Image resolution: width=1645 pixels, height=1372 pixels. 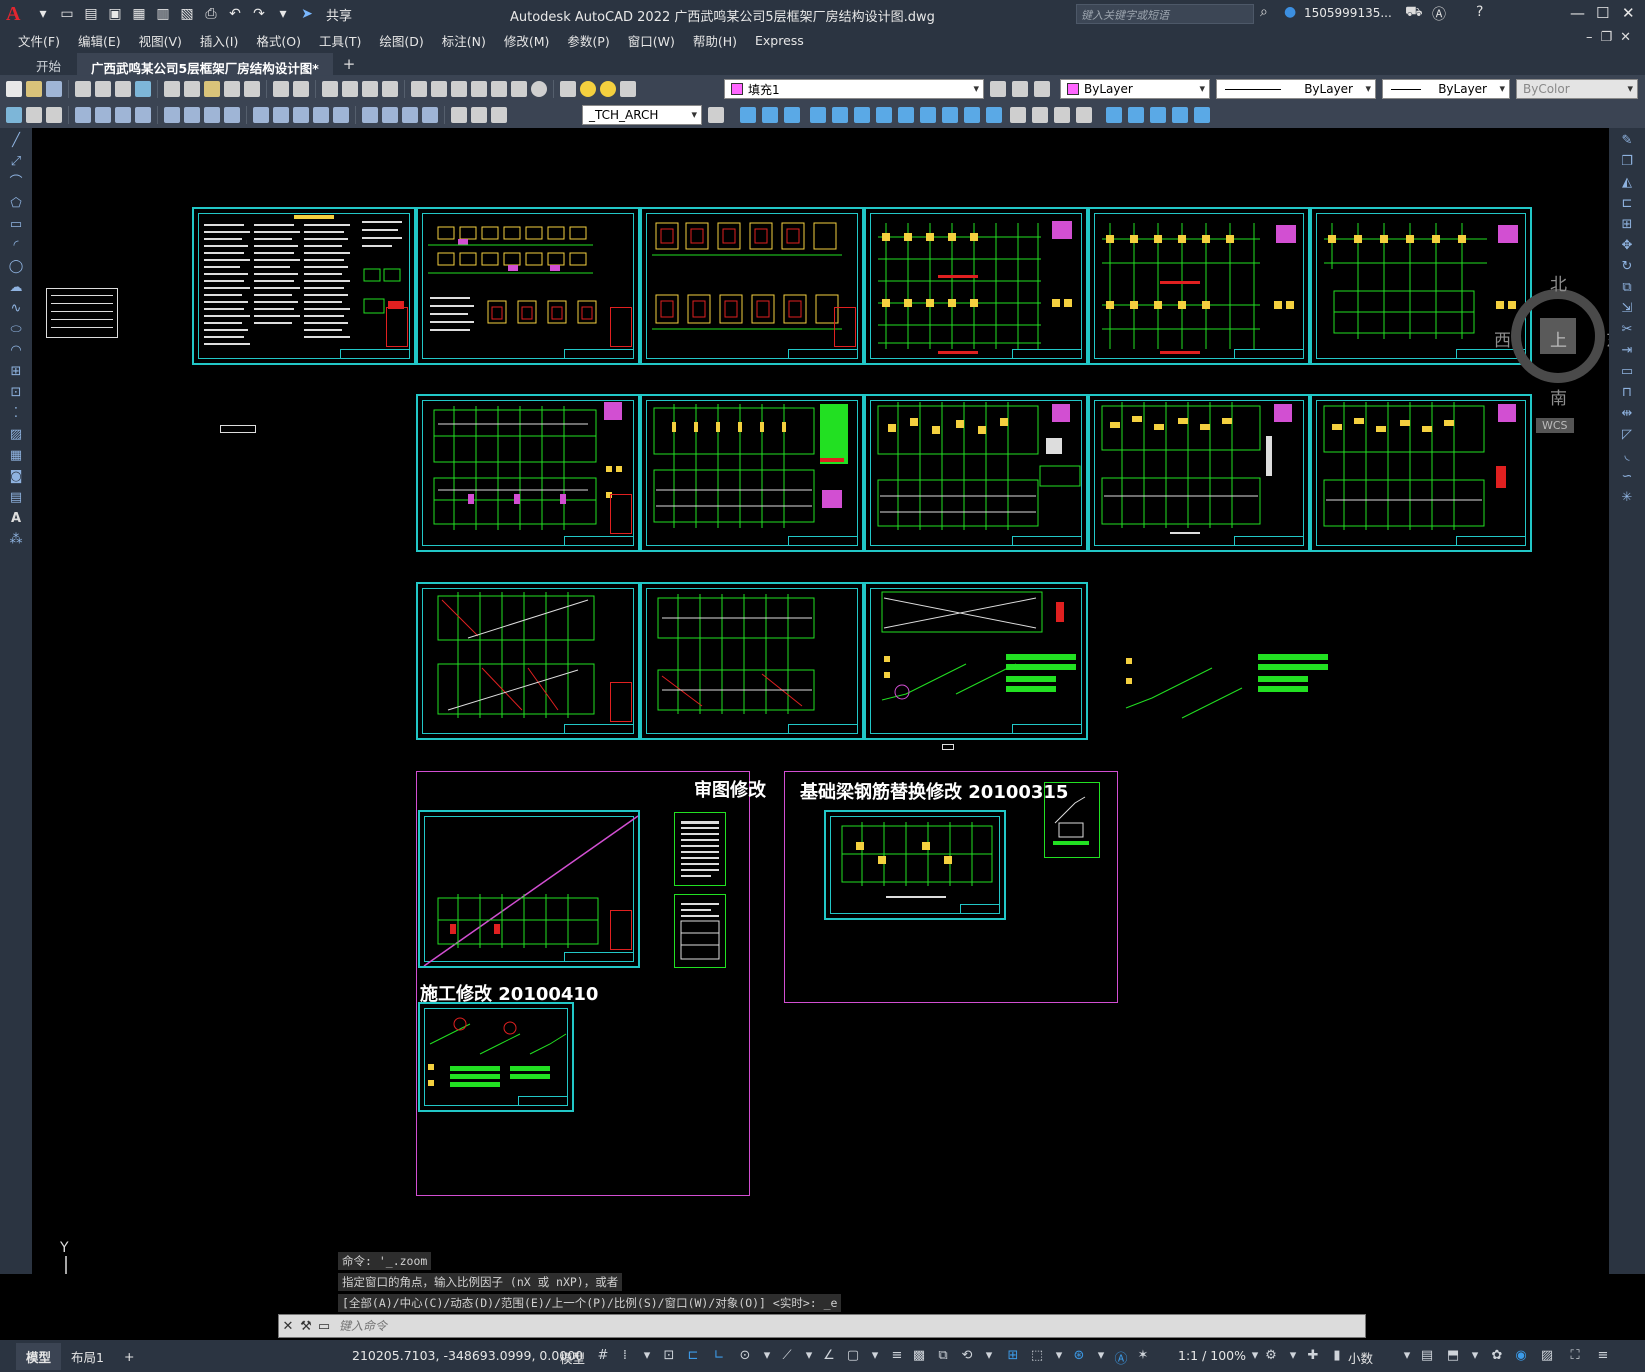 I want to click on color-dropdown: ByLayer ▾, so click(x=1135, y=89).